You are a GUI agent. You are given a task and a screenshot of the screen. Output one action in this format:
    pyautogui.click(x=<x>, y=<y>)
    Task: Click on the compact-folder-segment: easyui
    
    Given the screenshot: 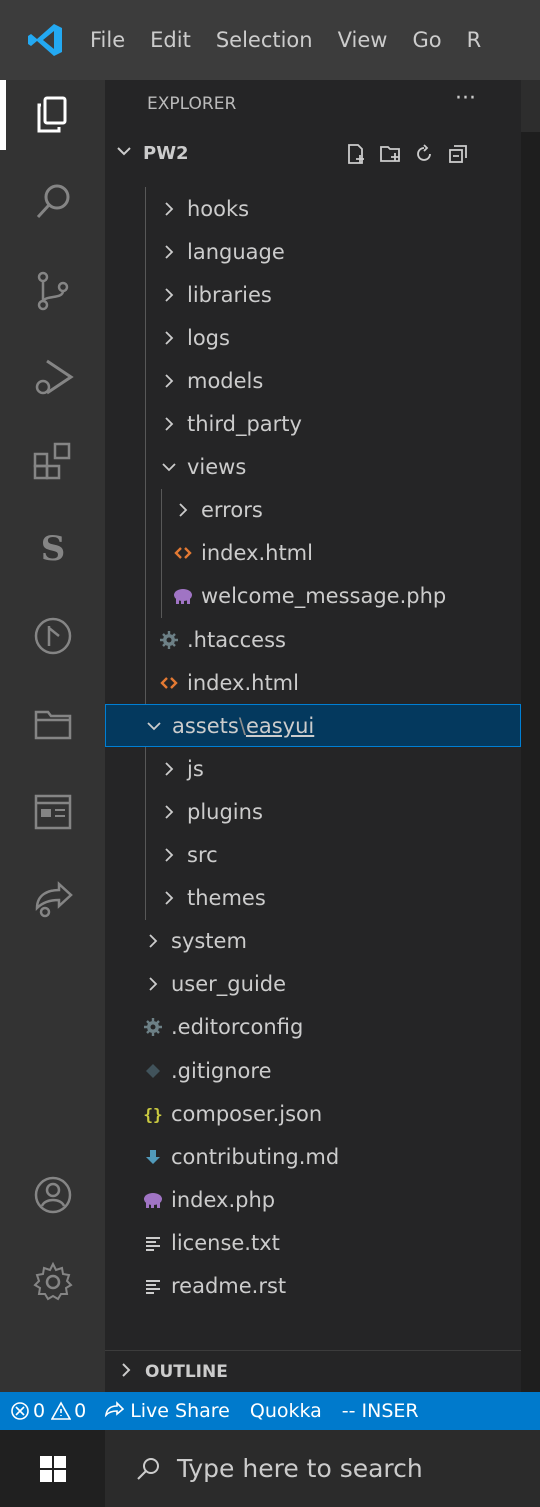 What is the action you would take?
    pyautogui.click(x=280, y=726)
    